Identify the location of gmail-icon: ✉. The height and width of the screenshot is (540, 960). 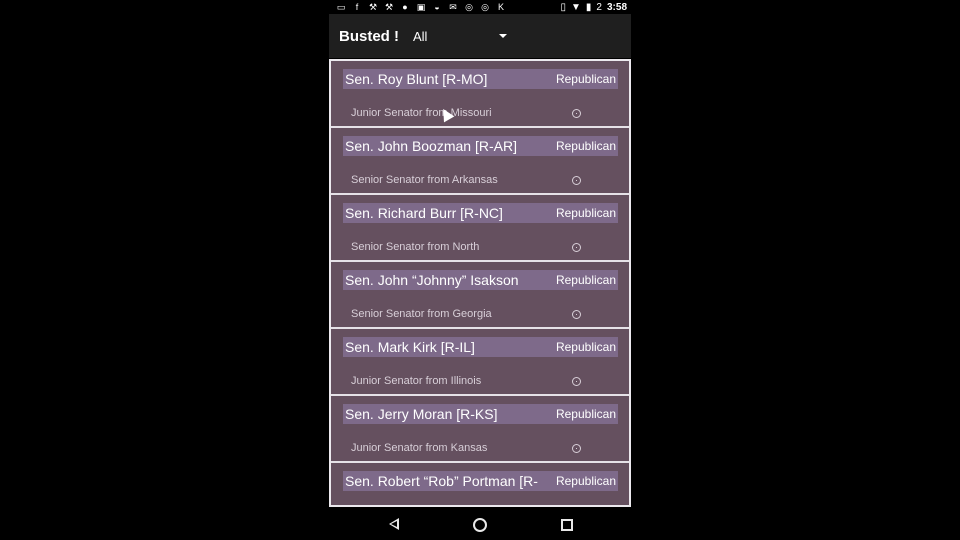
(453, 7).